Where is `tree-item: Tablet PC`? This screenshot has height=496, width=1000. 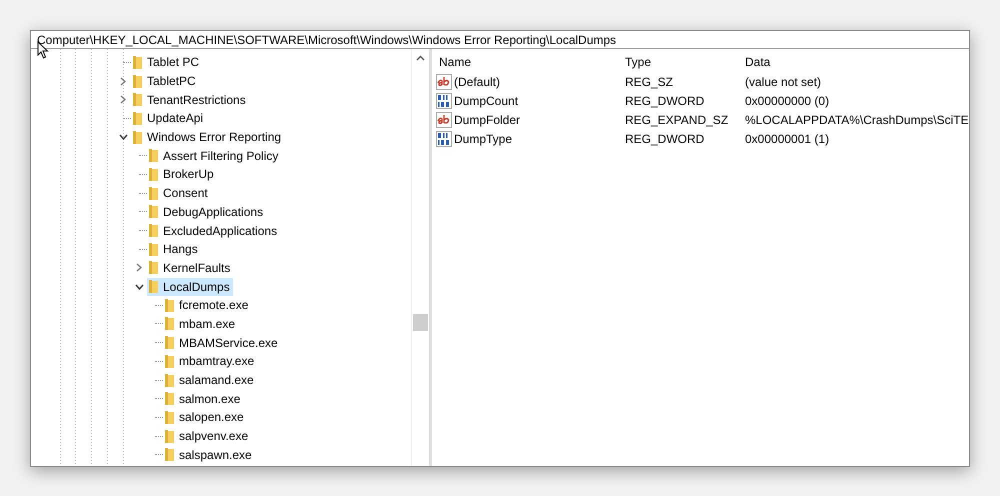
tree-item: Tablet PC is located at coordinates (166, 62).